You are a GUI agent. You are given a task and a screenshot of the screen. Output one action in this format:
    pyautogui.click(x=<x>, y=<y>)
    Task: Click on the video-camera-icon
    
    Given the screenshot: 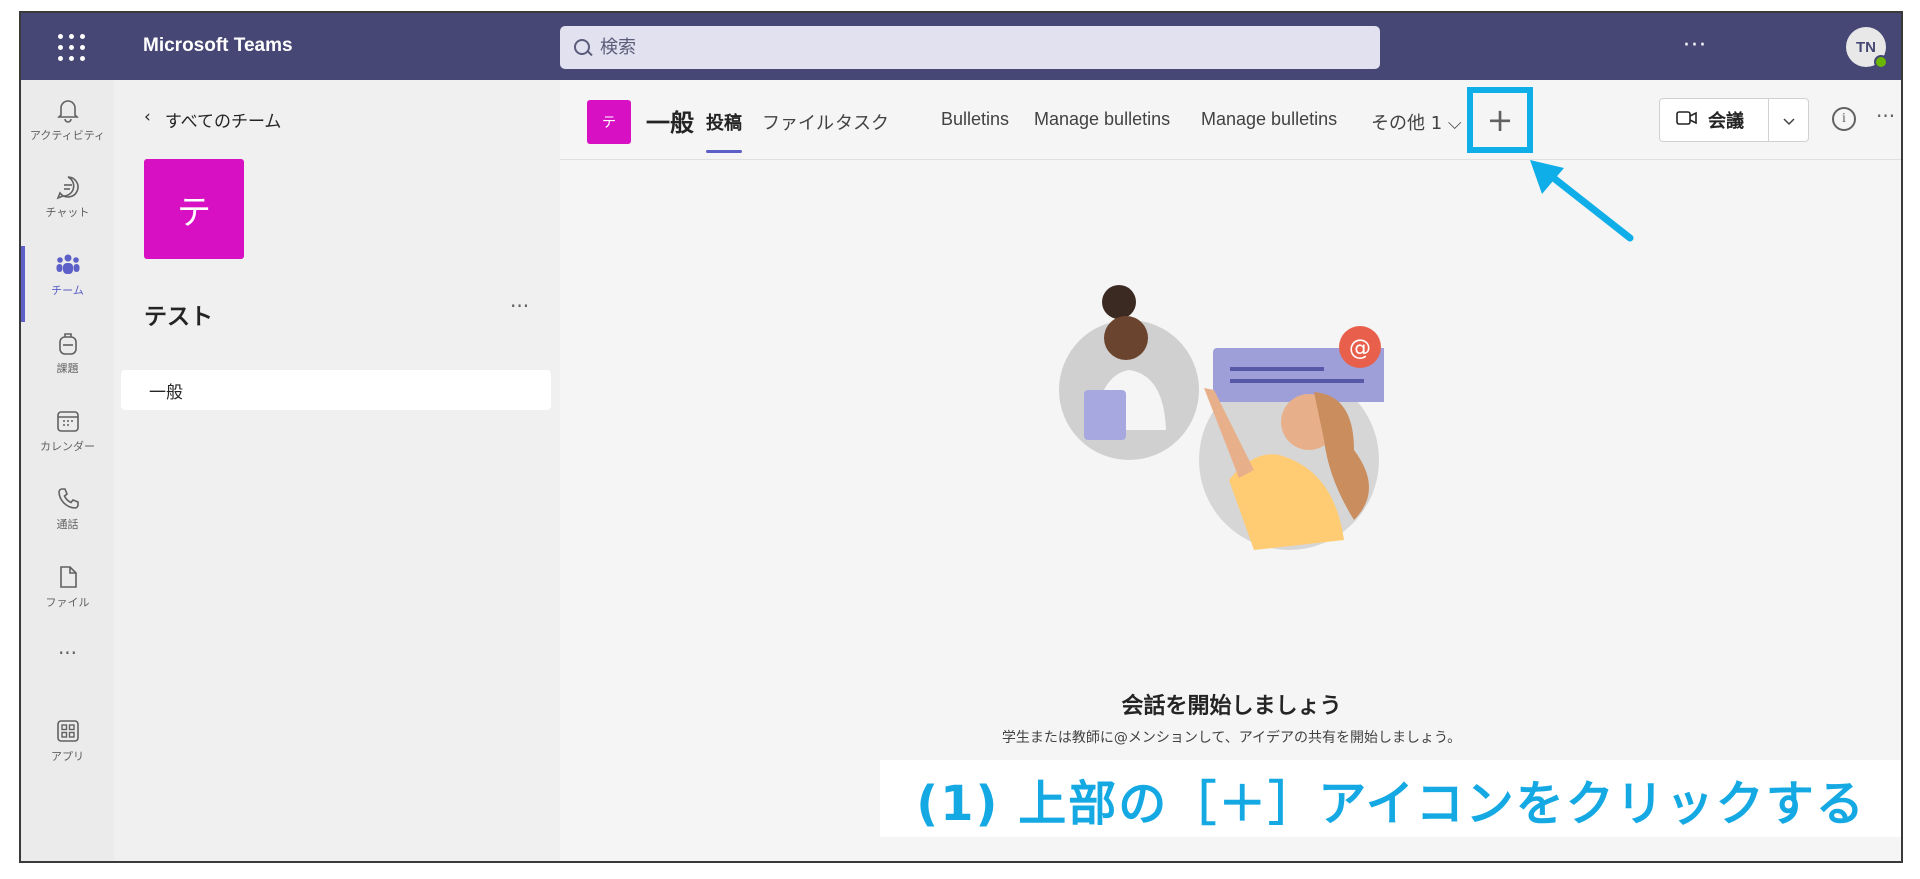 What is the action you would take?
    pyautogui.click(x=1687, y=120)
    